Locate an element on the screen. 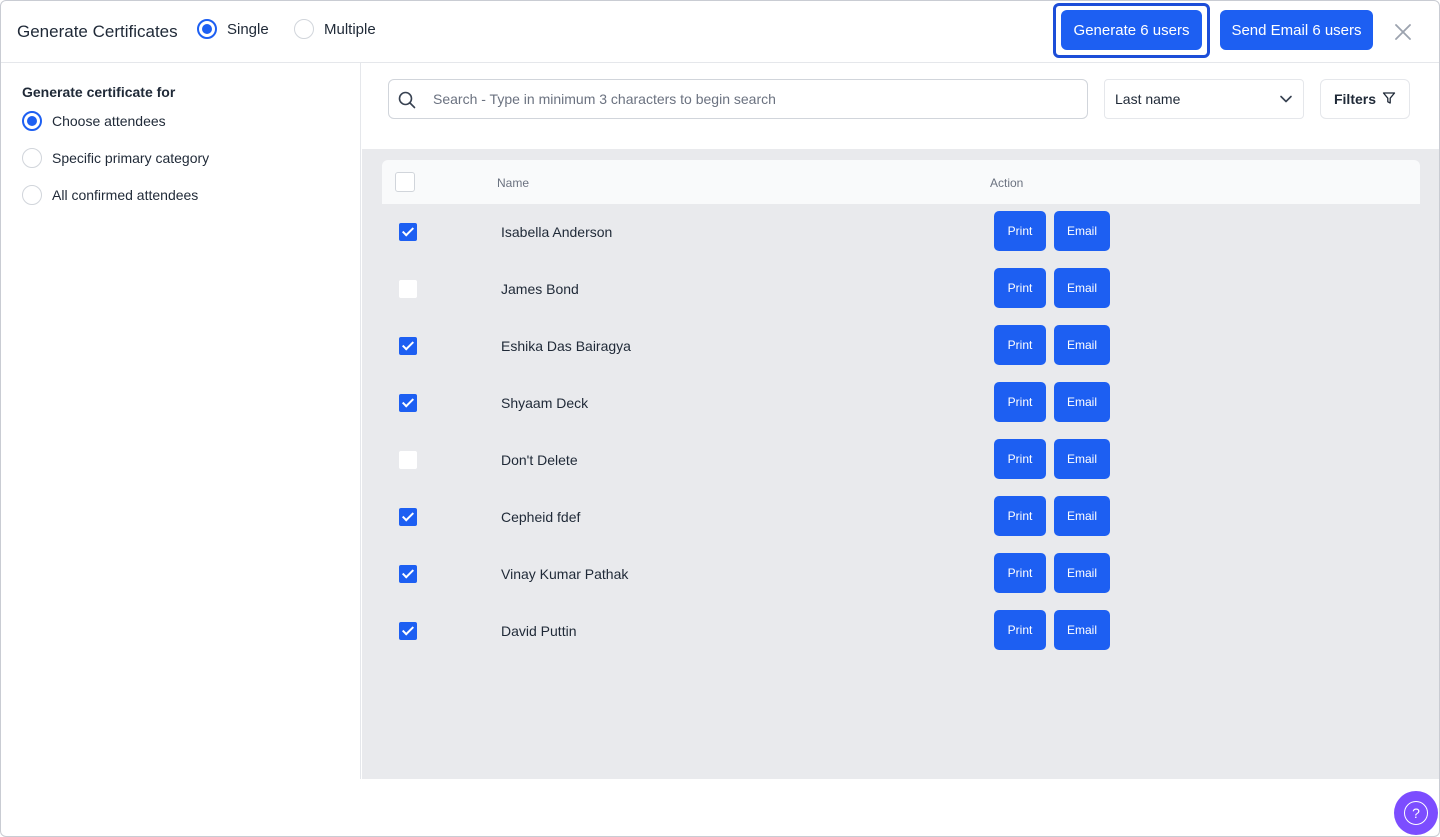  filters-button: Filters is located at coordinates (1365, 99).